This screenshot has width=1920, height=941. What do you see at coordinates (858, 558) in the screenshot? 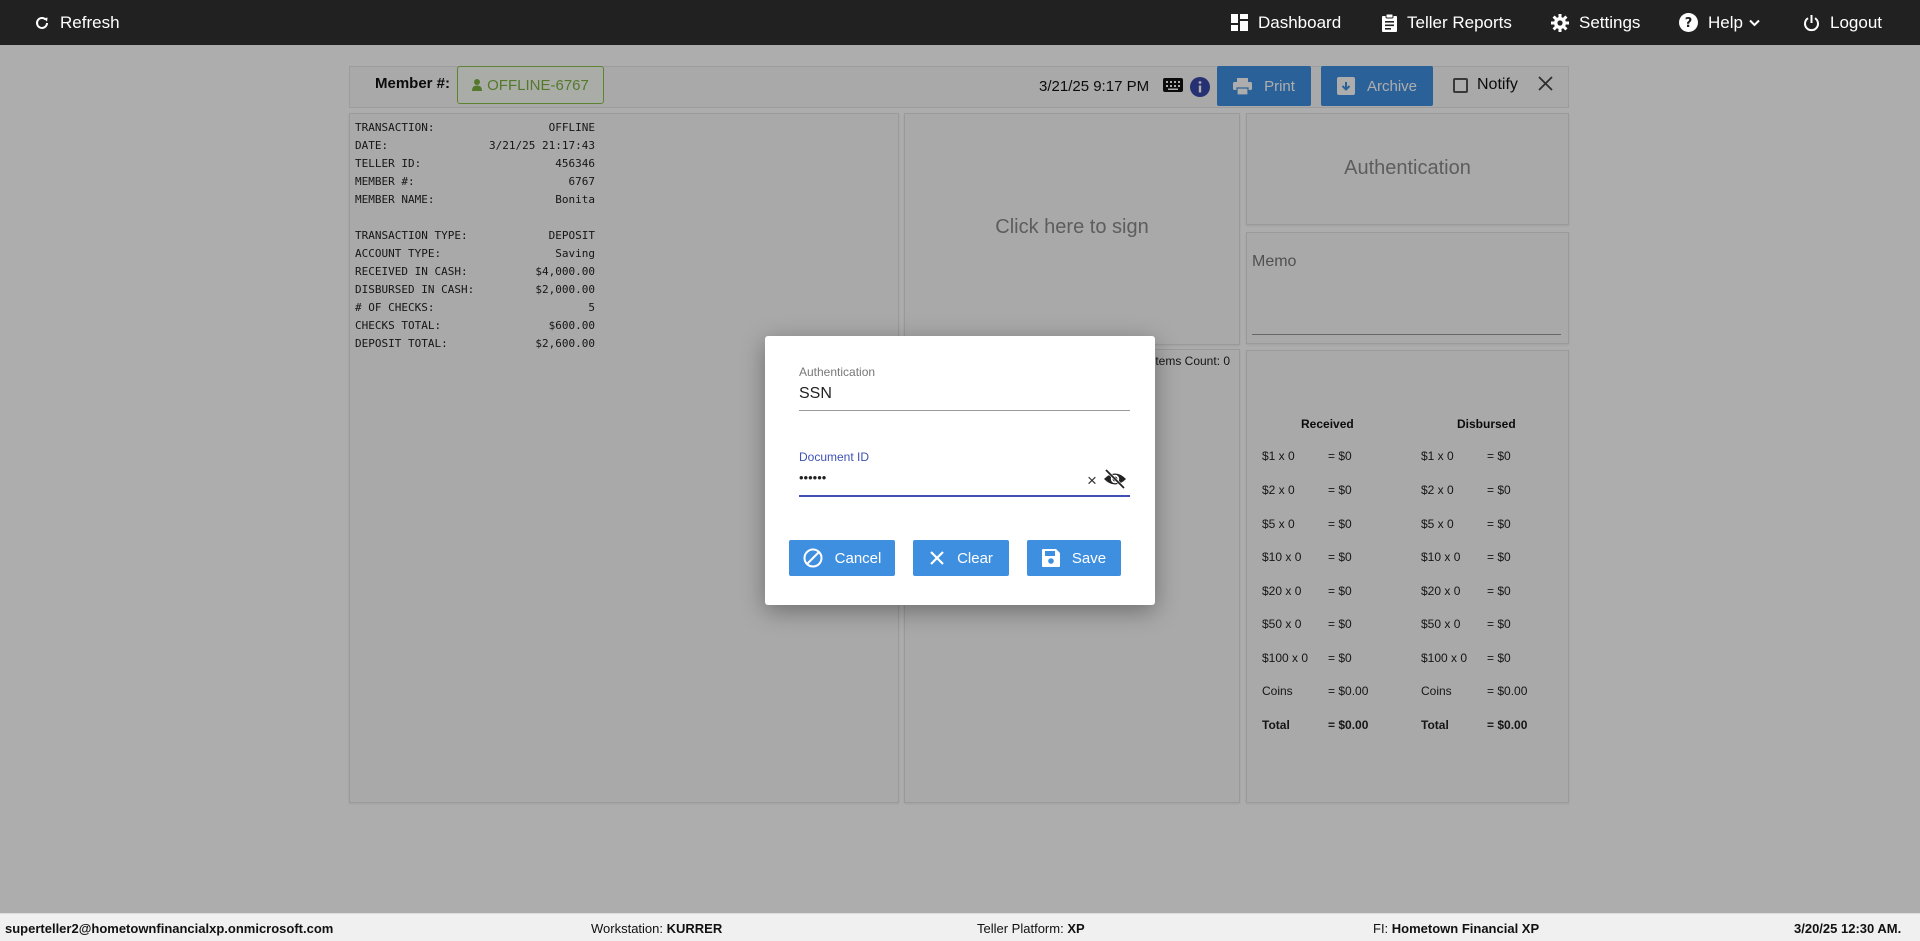
I see `cancel-label: Cancel` at bounding box center [858, 558].